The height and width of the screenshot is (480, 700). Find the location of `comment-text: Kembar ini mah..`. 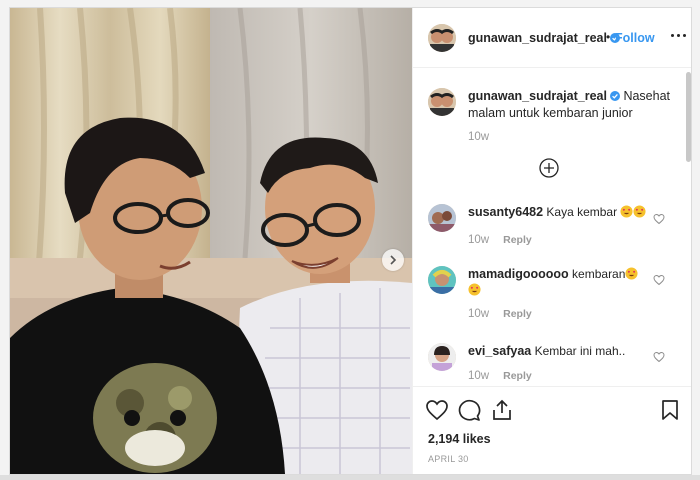

comment-text: Kembar ini mah.. is located at coordinates (580, 351).